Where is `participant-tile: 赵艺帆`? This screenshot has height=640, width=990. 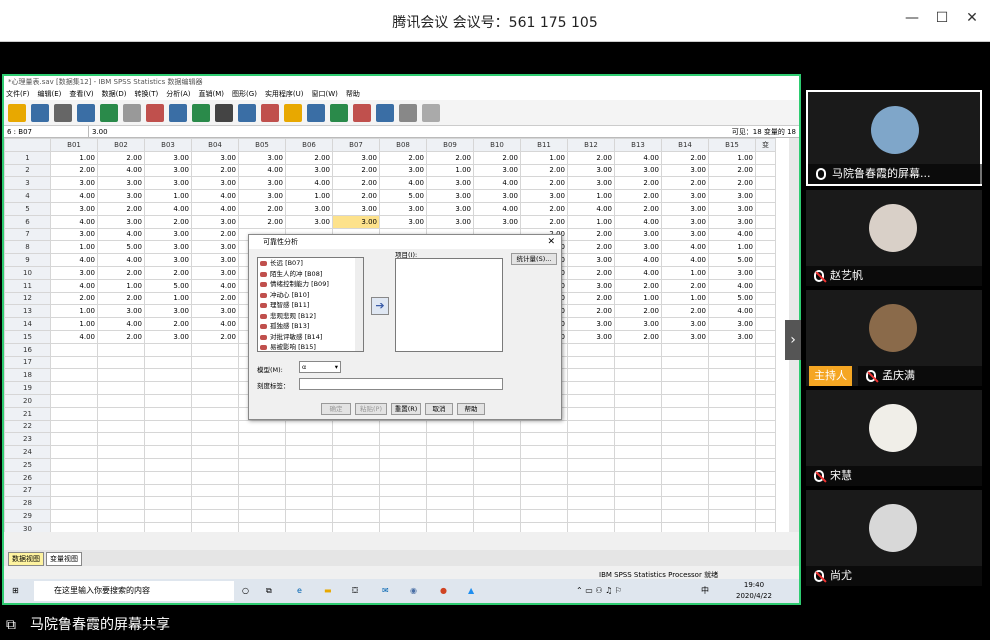 participant-tile: 赵艺帆 is located at coordinates (894, 238).